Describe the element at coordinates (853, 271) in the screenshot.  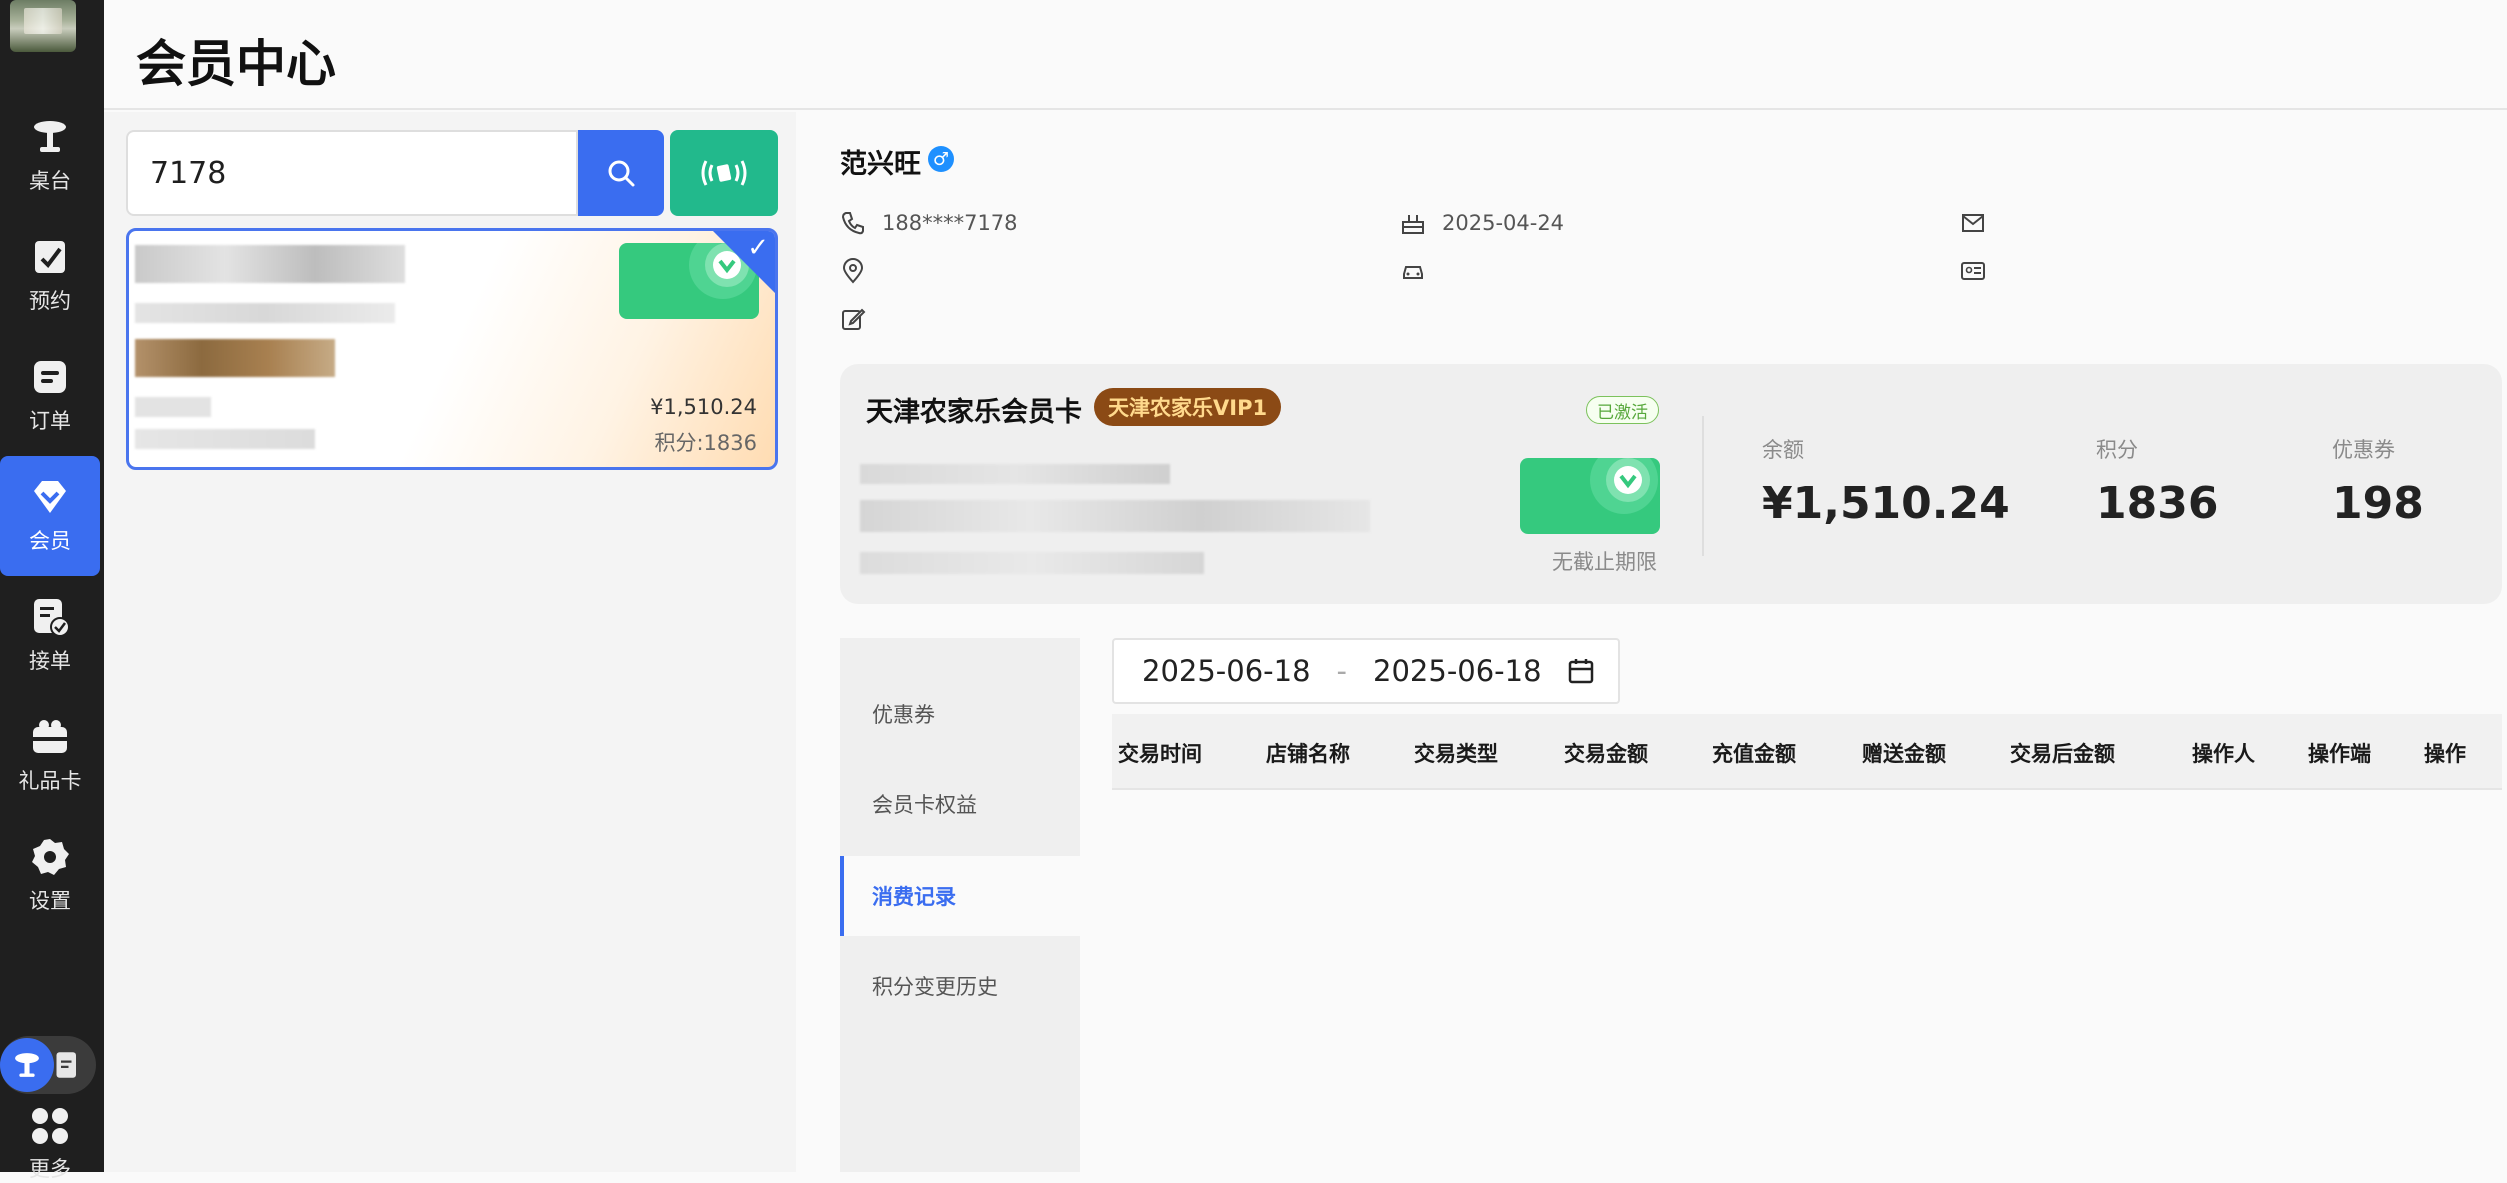
I see `location-pin-icon` at that location.